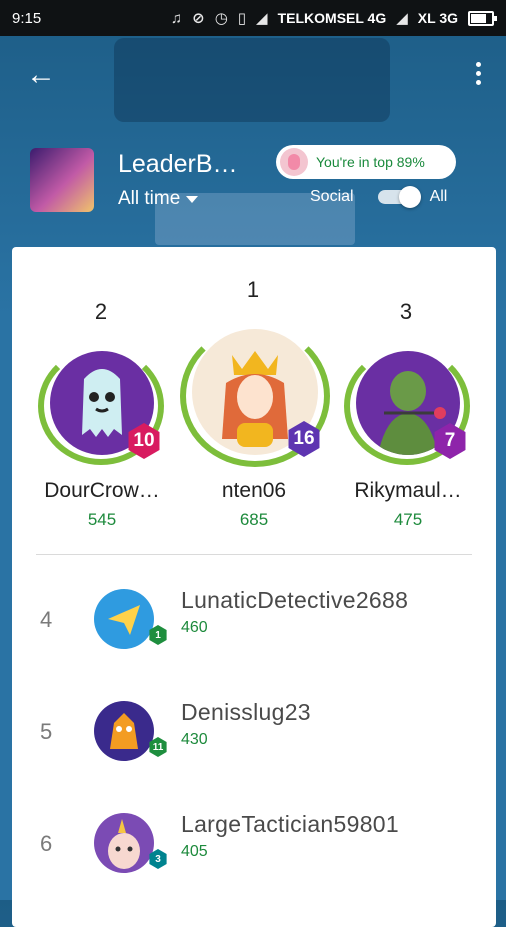  Describe the element at coordinates (406, 311) in the screenshot. I see `podium-rank-3: 3` at that location.